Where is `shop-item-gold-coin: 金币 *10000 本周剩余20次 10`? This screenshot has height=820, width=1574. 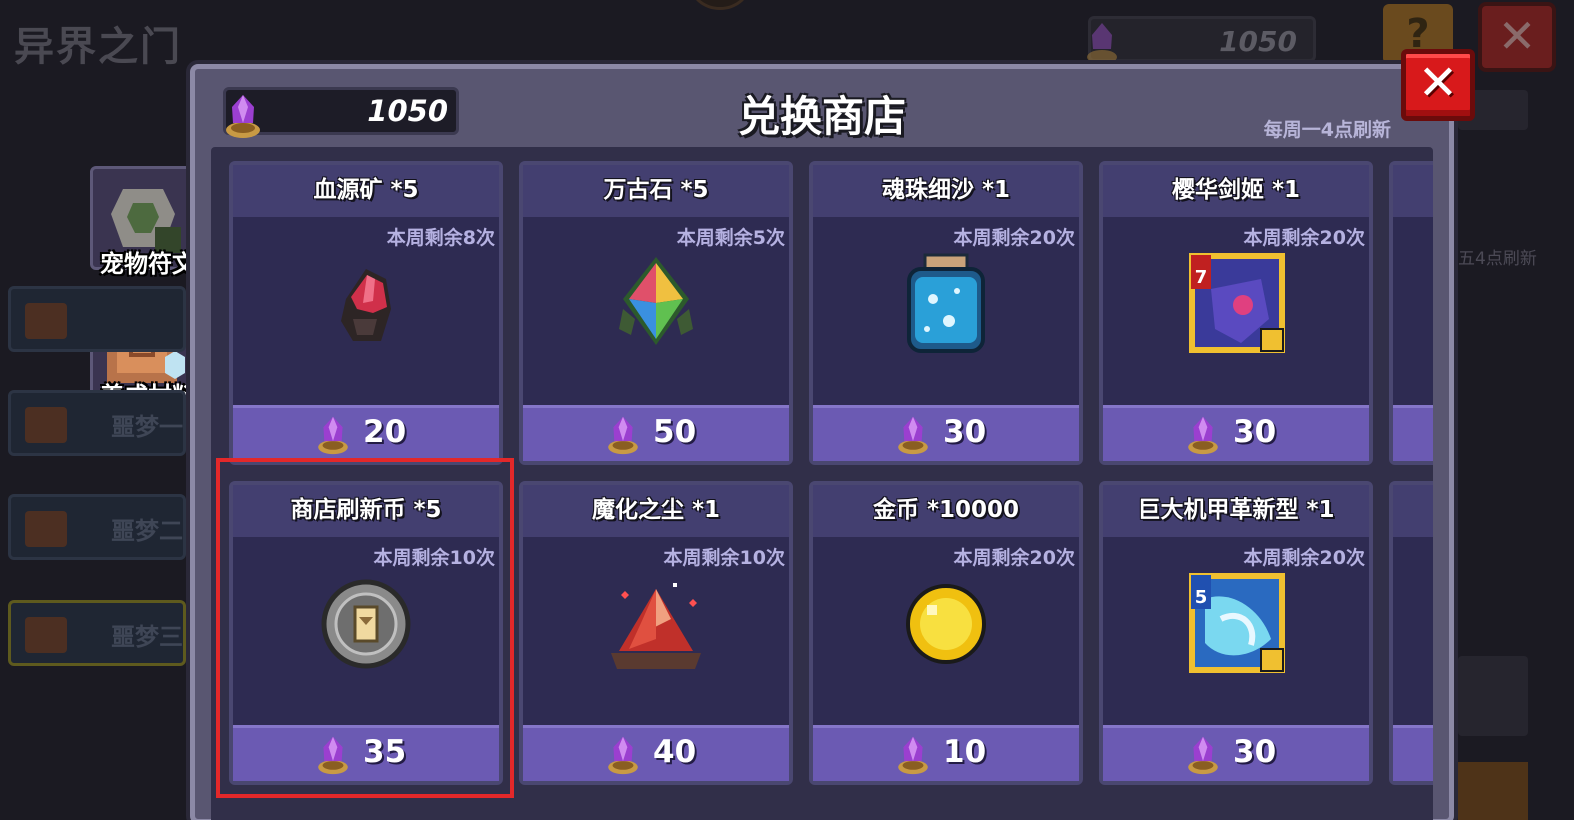
shop-item-gold-coin: 金币 *10000 本周剩余20次 10 is located at coordinates (946, 633).